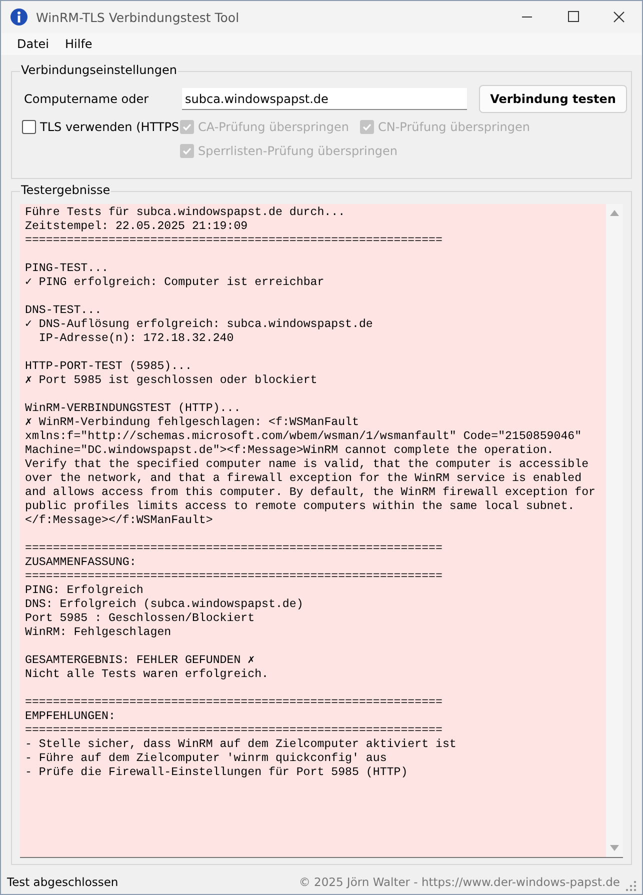  Describe the element at coordinates (136, 339) in the screenshot. I see `log-line: IP-Adresse(n): 172.18.32.240` at that location.